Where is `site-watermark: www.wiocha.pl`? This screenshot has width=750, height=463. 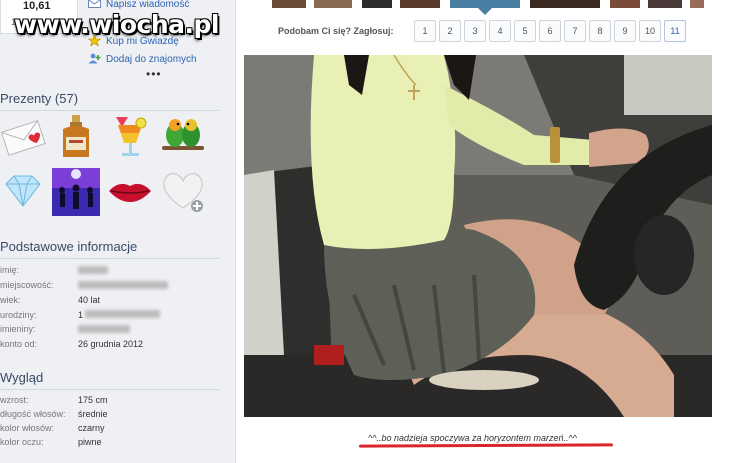
site-watermark: www.wiocha.pl is located at coordinates (116, 24).